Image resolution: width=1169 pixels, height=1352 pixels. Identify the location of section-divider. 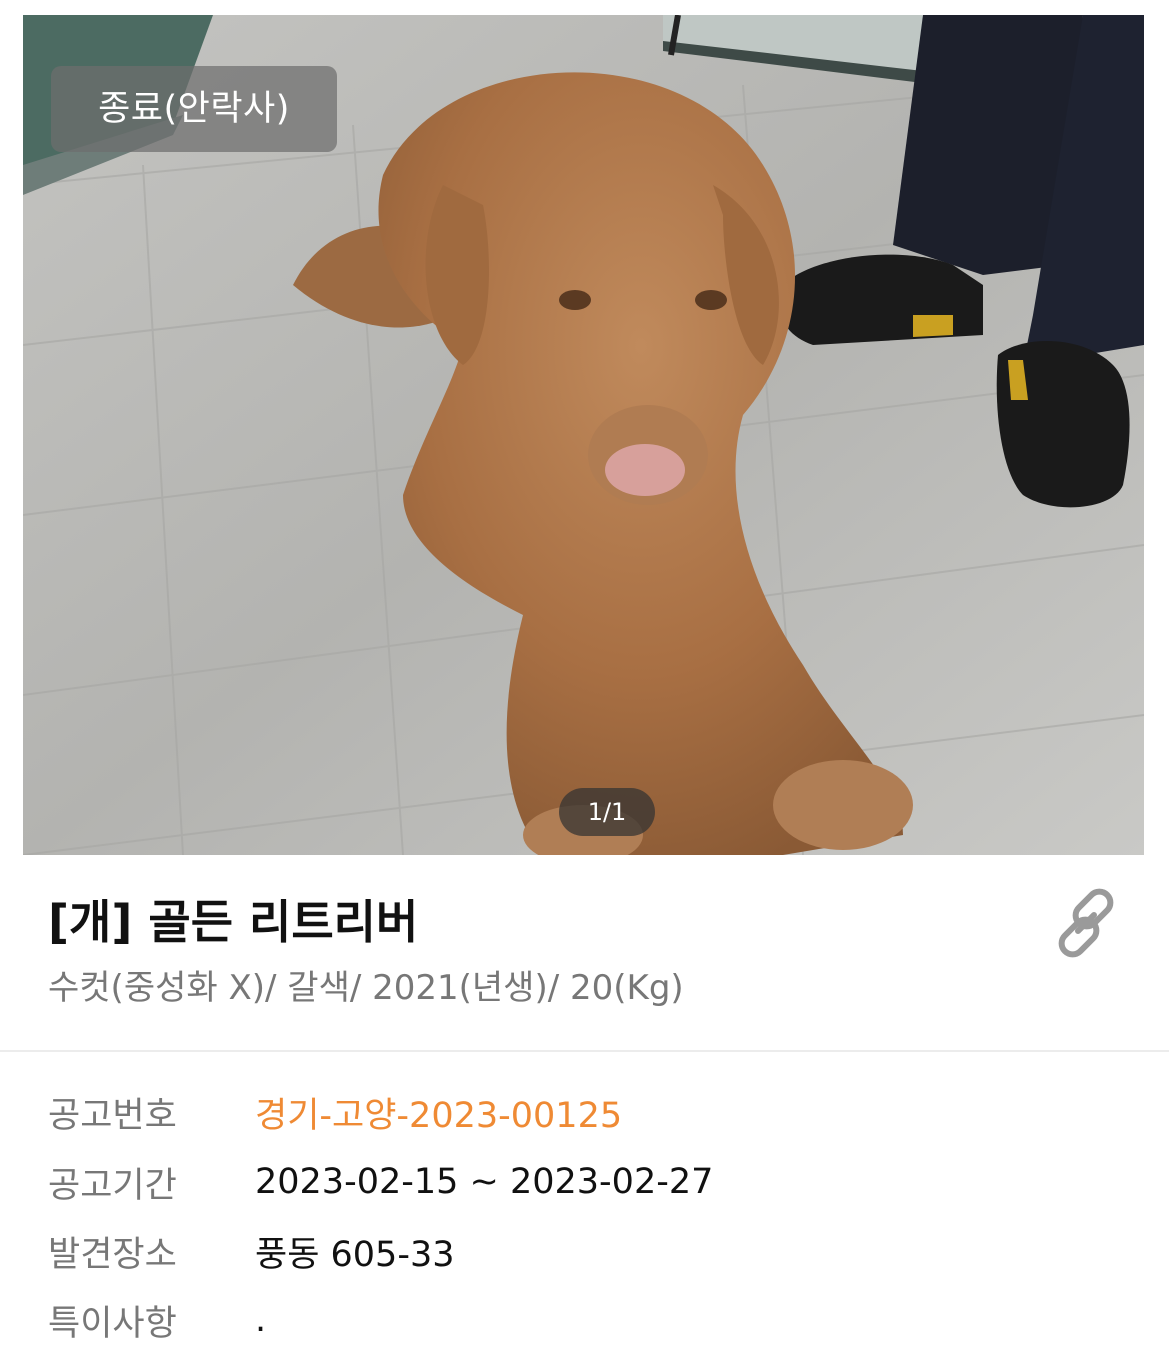
(584, 1051).